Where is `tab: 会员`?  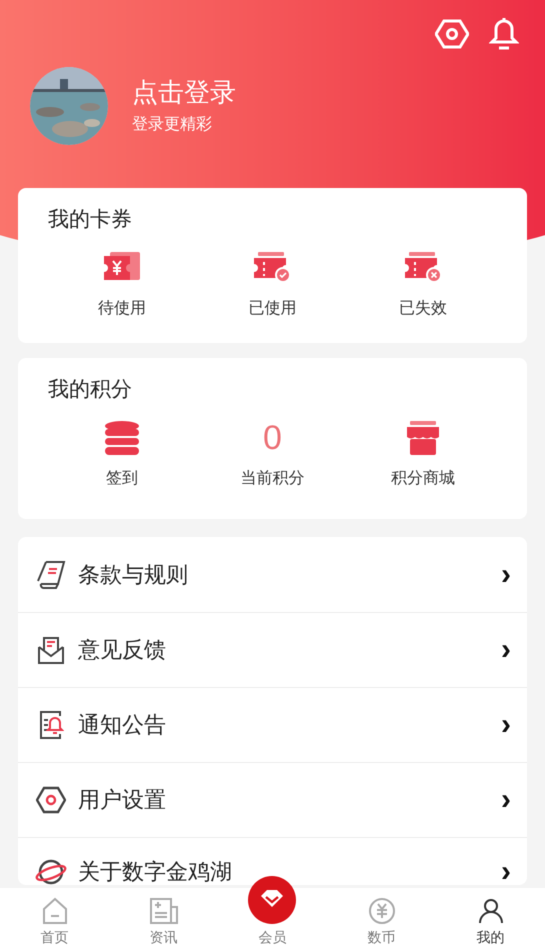 tab: 会员 is located at coordinates (272, 920).